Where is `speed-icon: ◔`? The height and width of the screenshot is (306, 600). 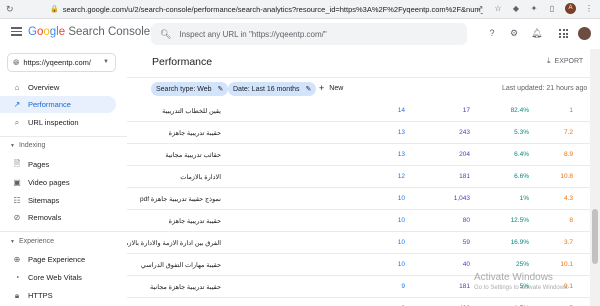
speed-icon: ◔ is located at coordinates (17, 277).